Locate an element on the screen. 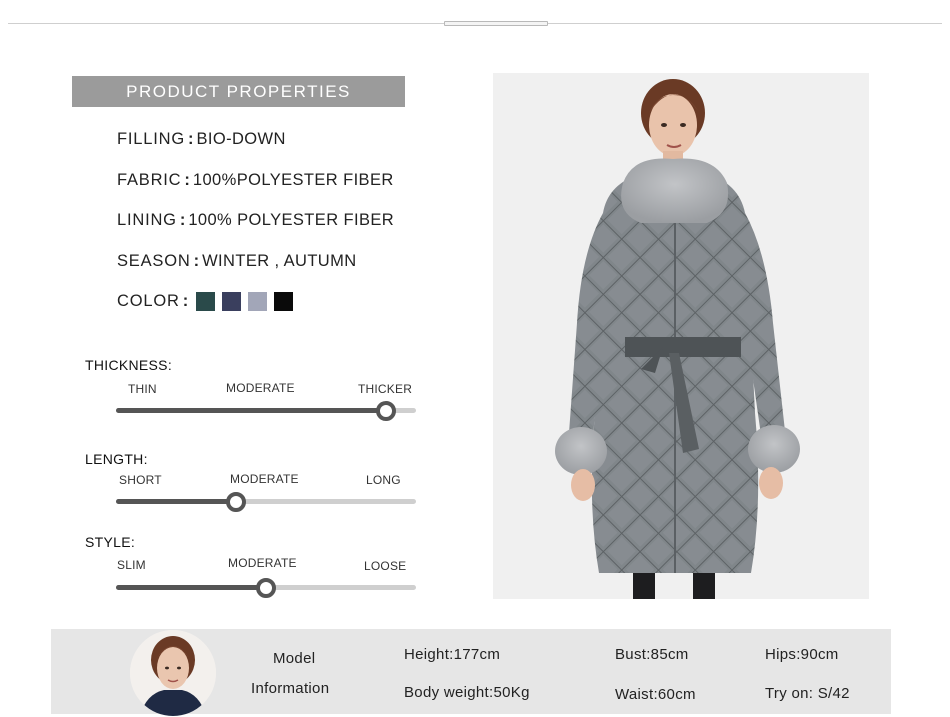  length-label-moderate: MODERATE is located at coordinates (264, 479).